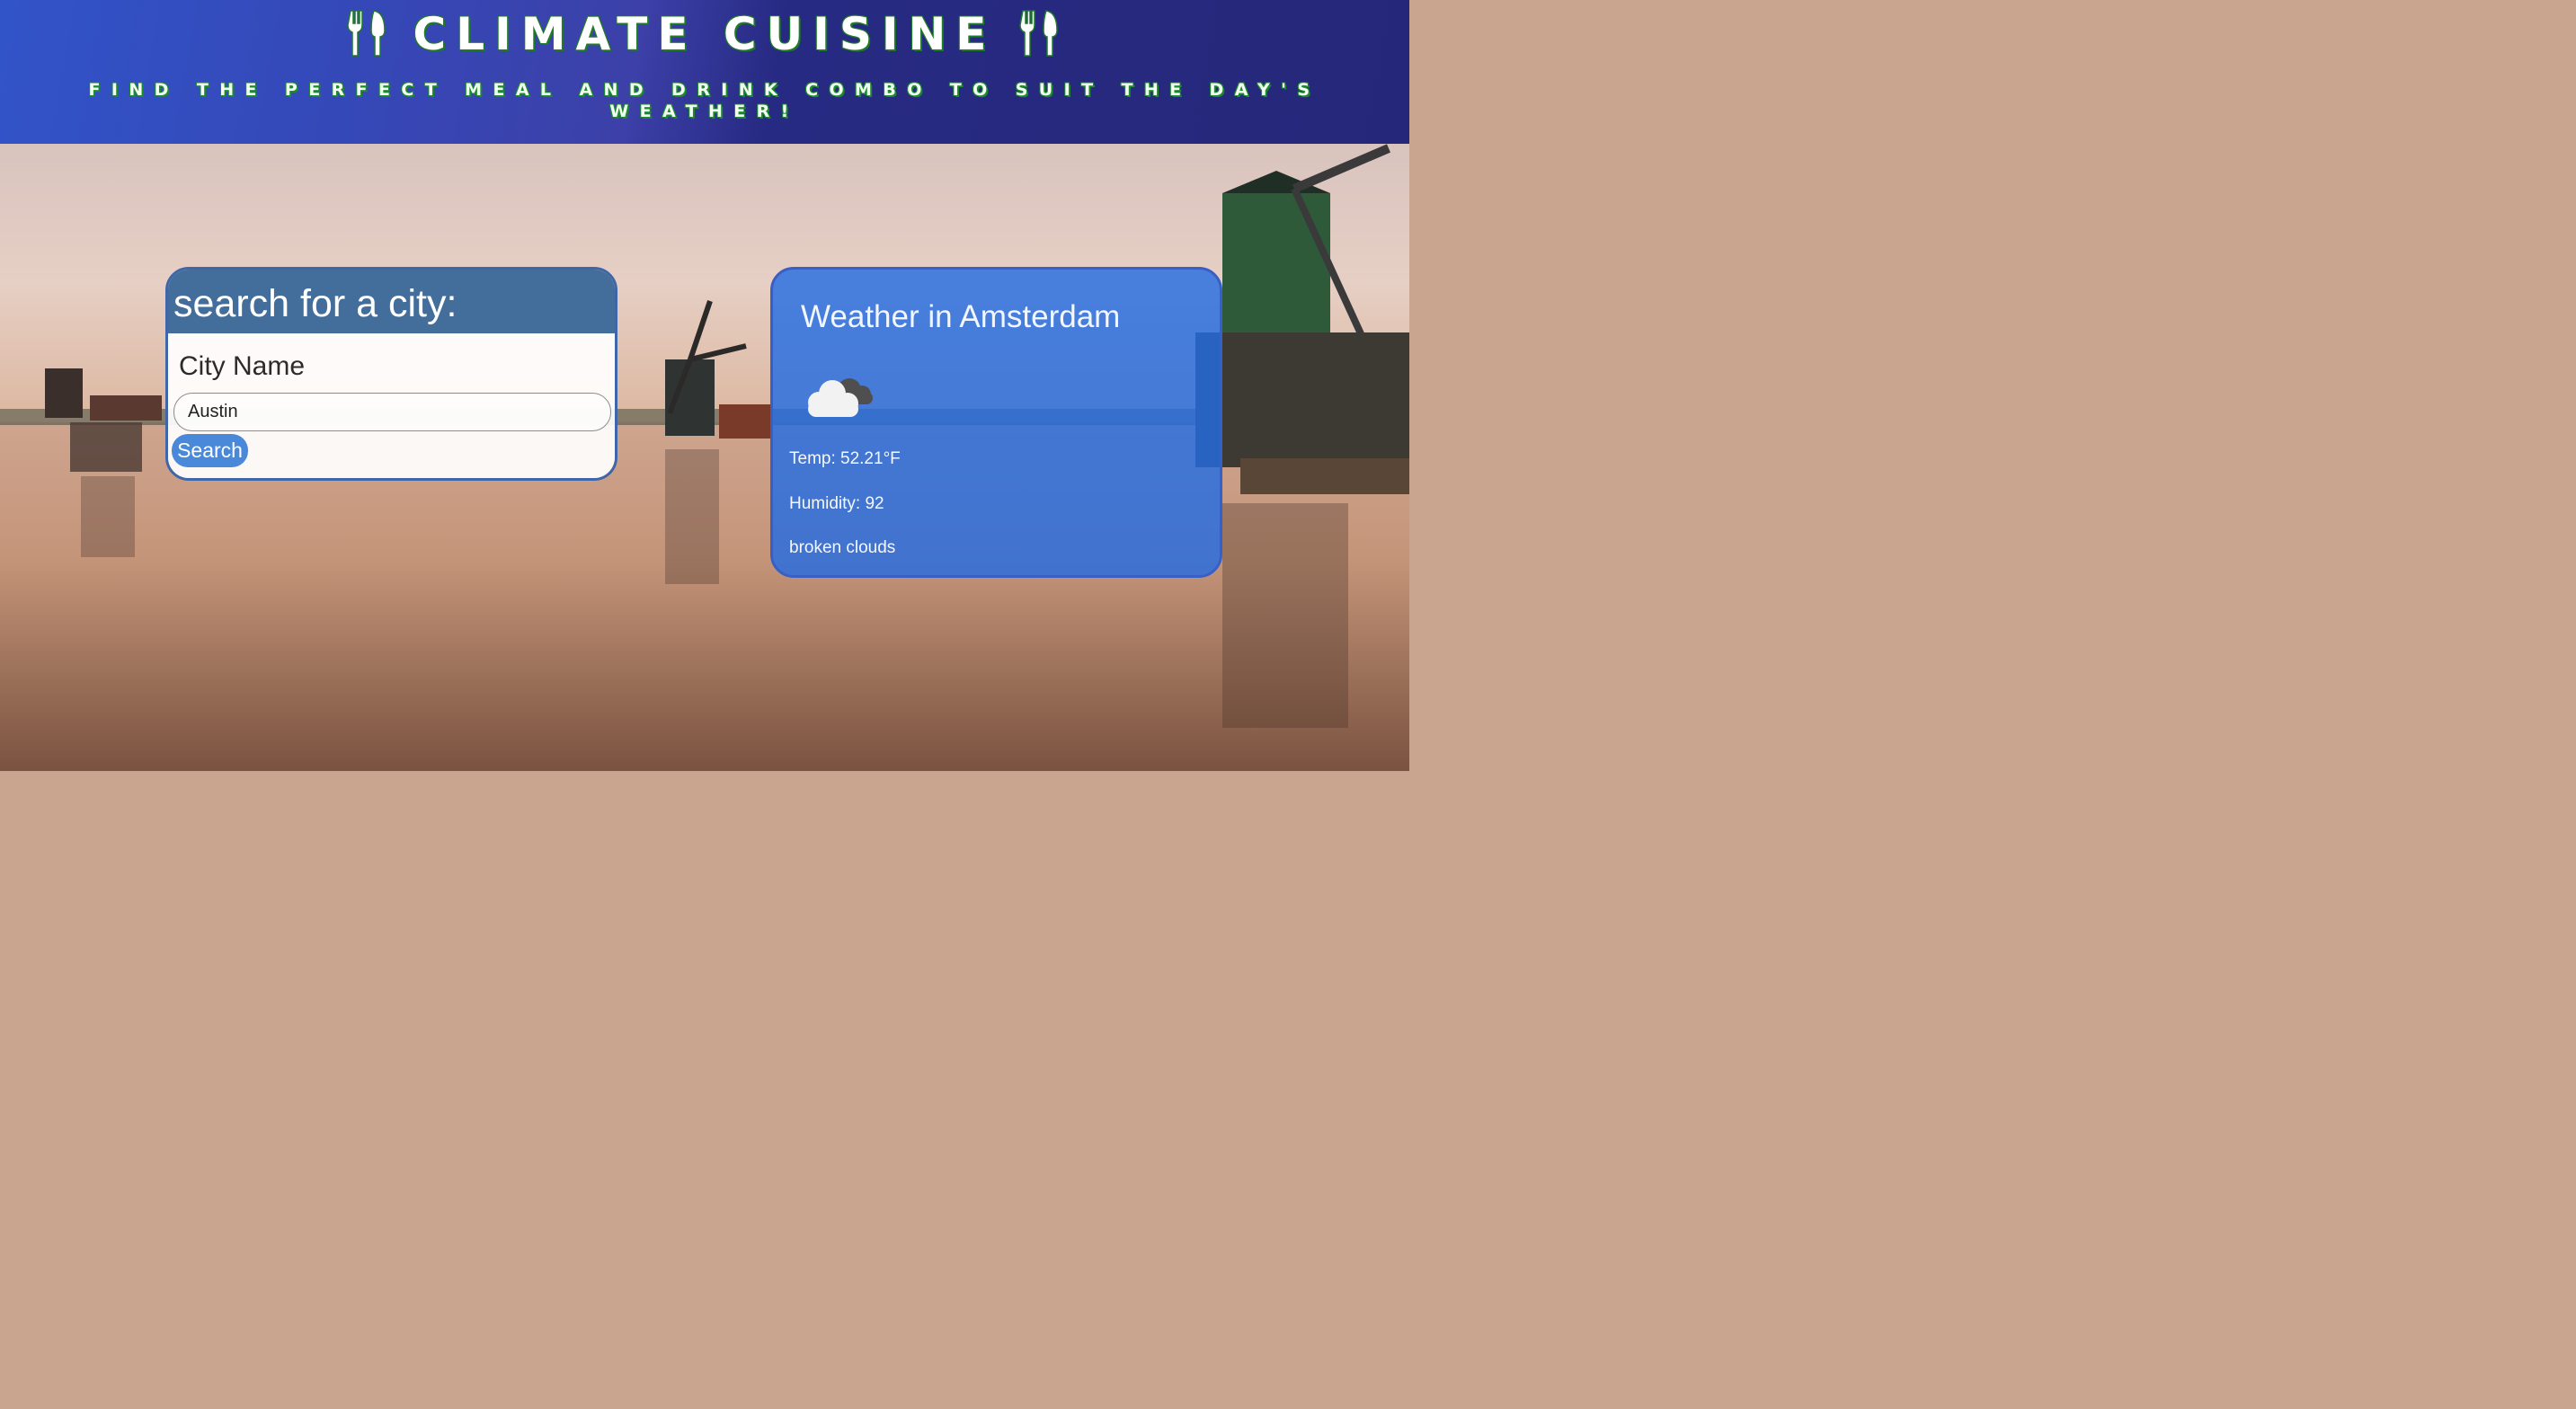 The height and width of the screenshot is (1409, 2576). What do you see at coordinates (961, 317) in the screenshot?
I see `weather-title: Weather in Amsterdam` at bounding box center [961, 317].